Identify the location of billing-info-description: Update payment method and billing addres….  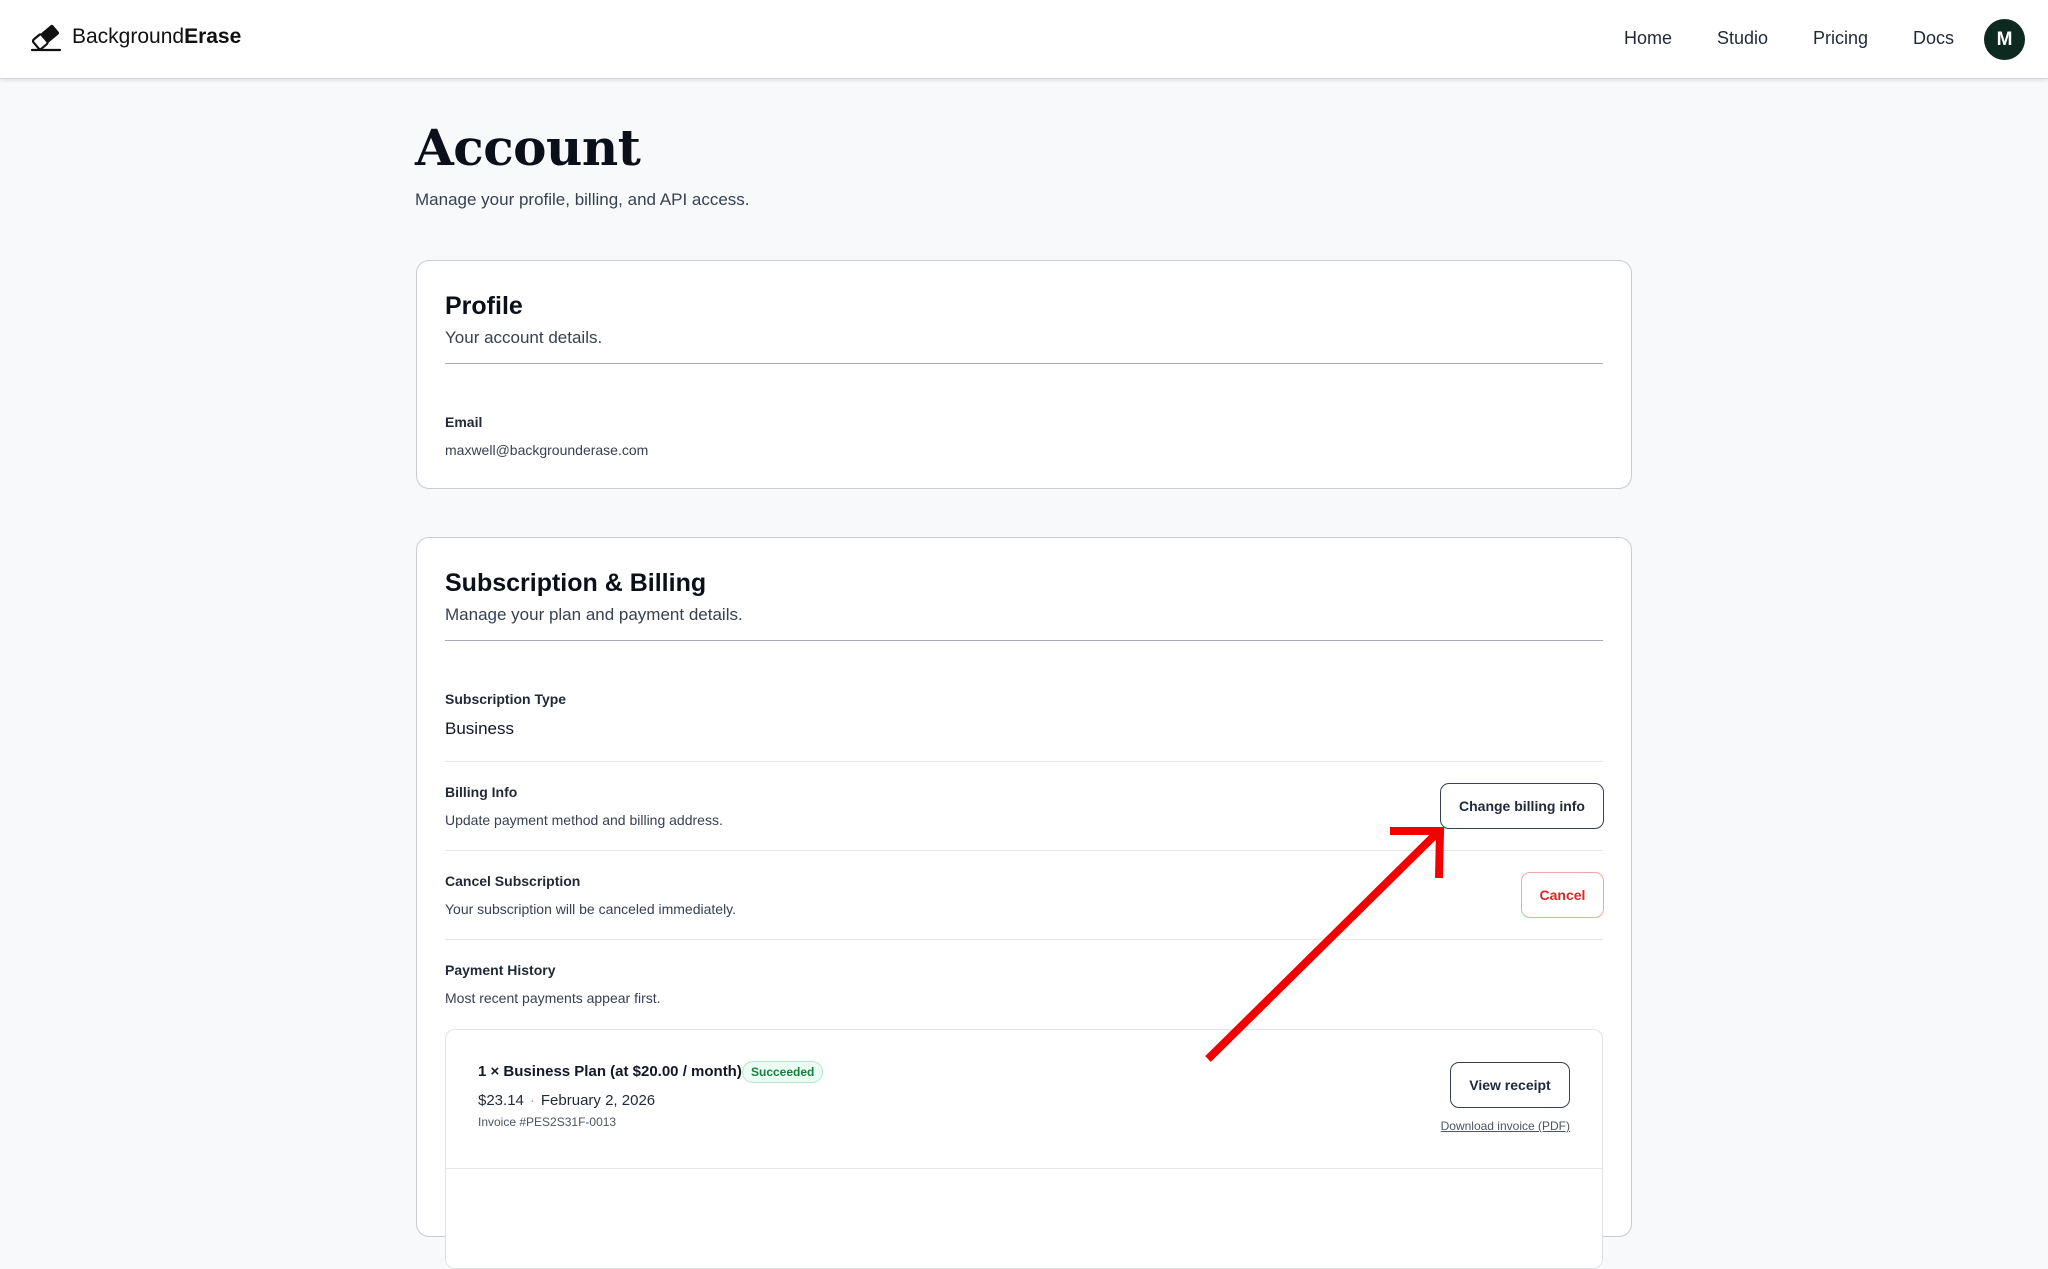
(584, 820).